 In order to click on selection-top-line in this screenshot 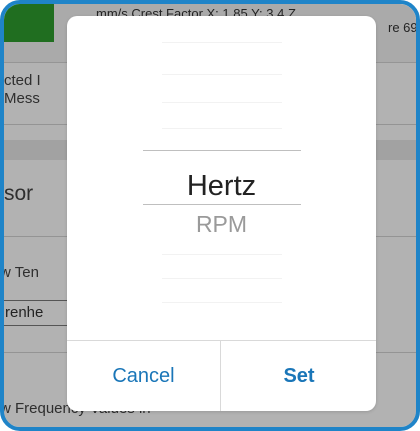, I will do `click(222, 150)`.